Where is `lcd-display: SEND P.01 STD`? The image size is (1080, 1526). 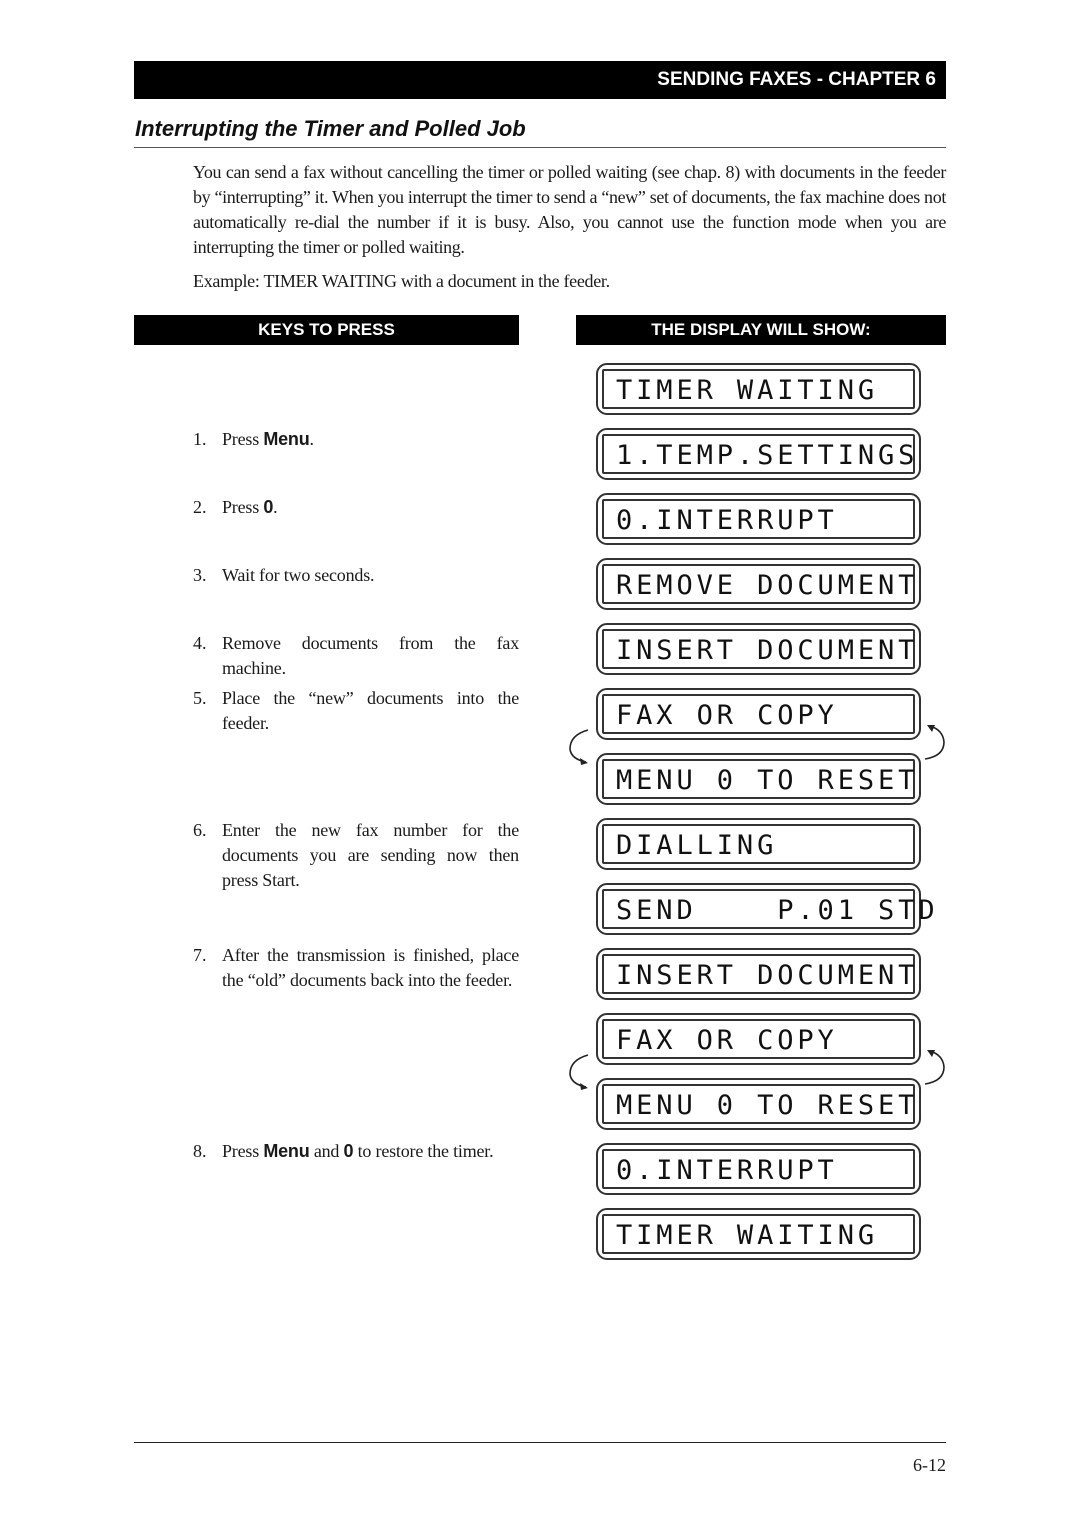
lcd-display: SEND P.01 STD is located at coordinates (765, 909).